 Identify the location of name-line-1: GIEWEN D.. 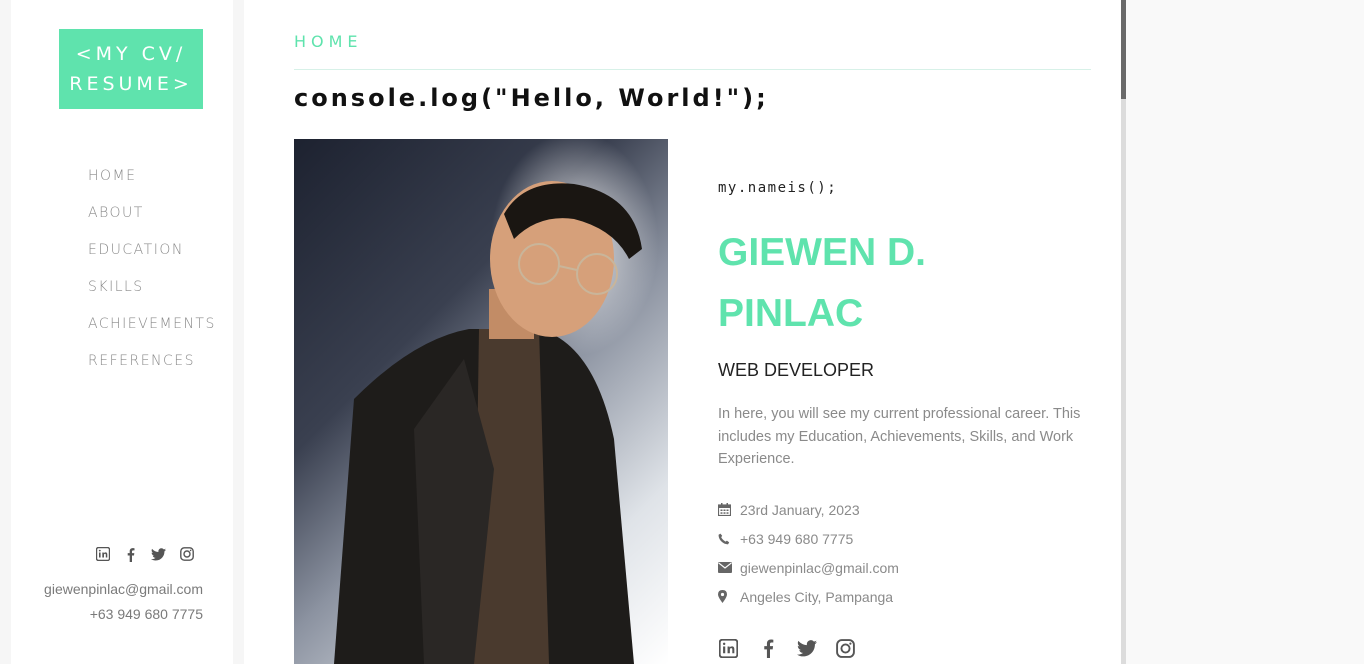
(822, 252).